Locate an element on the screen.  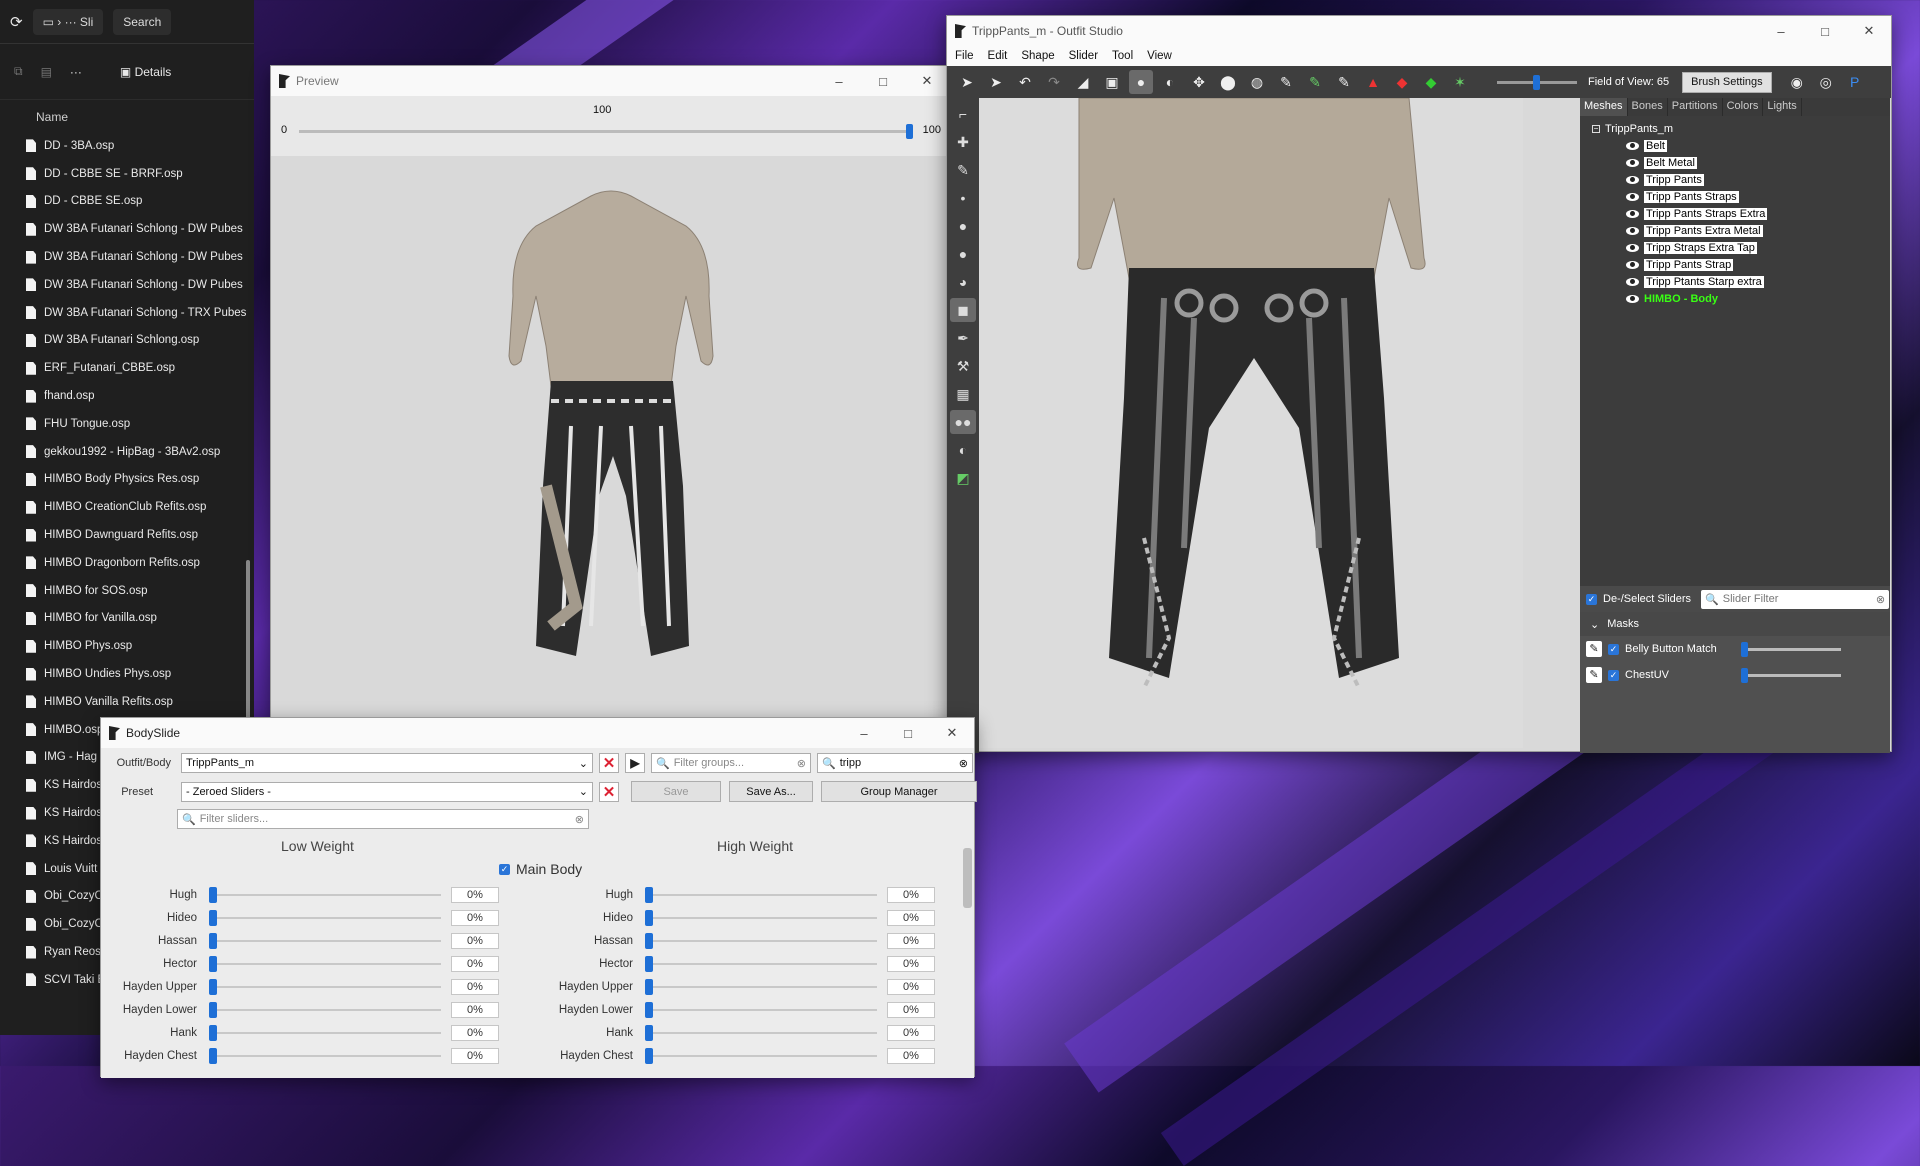
file-row: HIMBO Dawnguard Refits.osp is located at coordinates (127, 535).